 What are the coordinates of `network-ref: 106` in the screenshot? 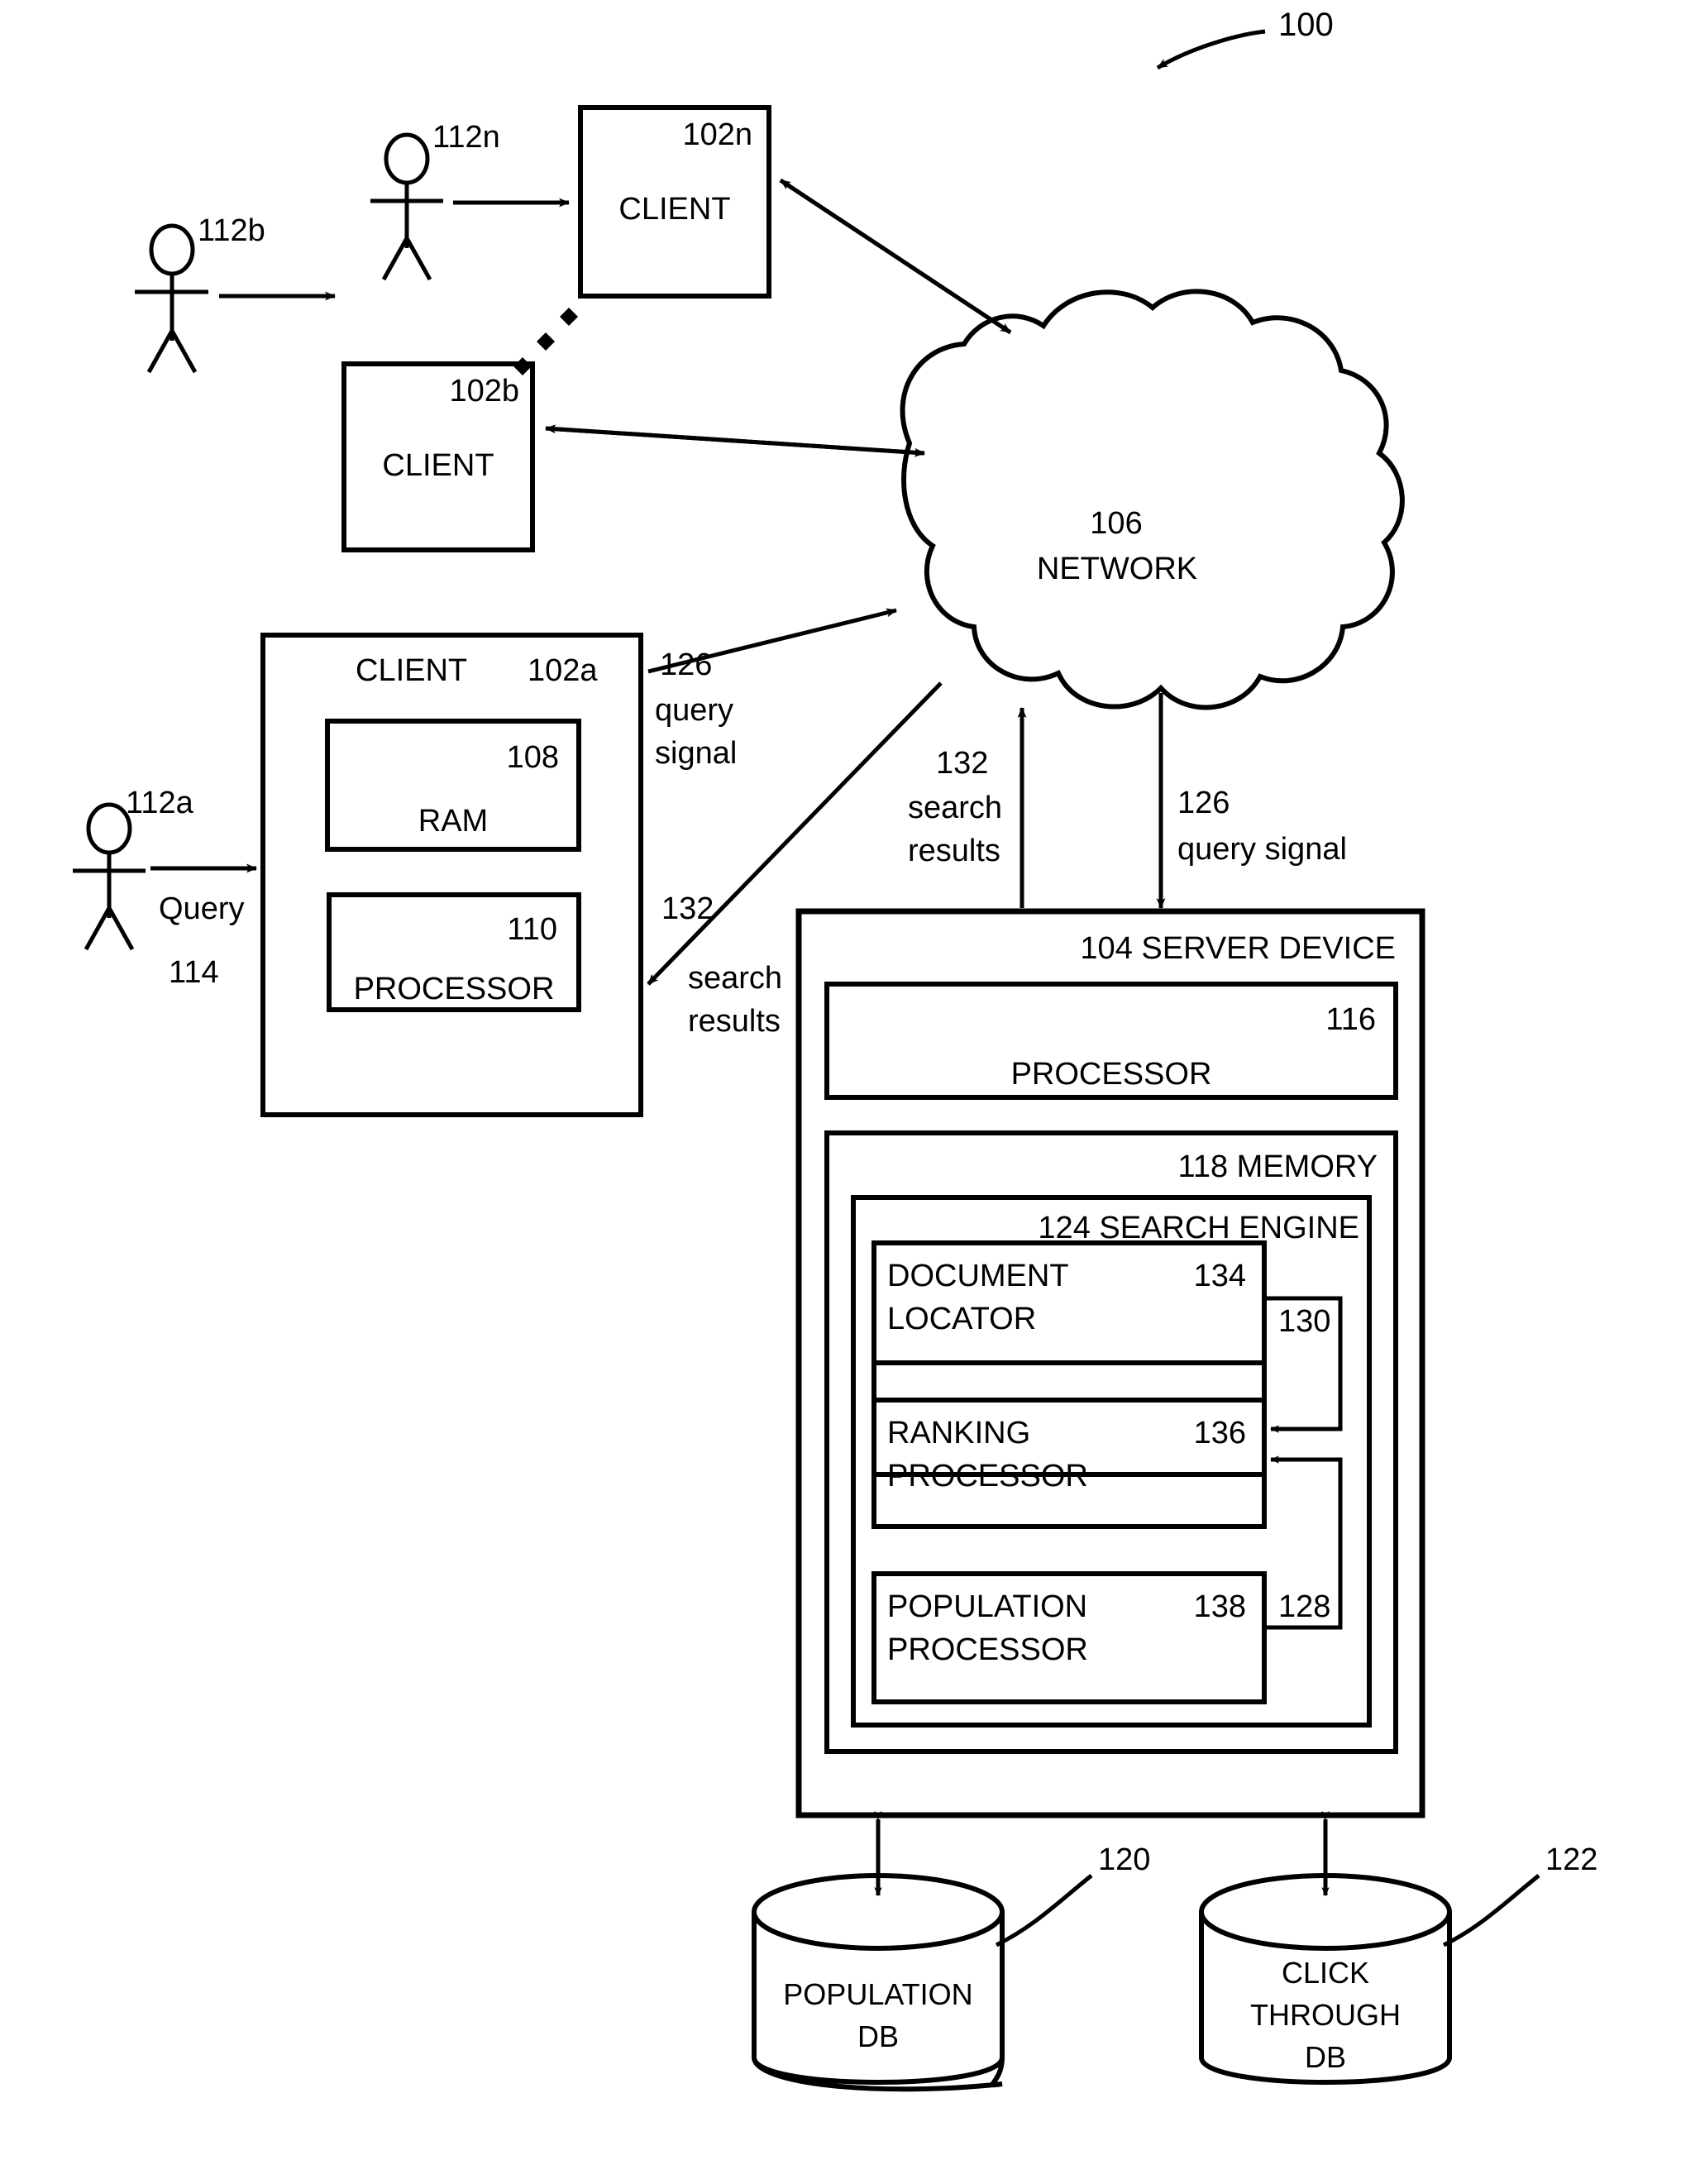 It's located at (1116, 523).